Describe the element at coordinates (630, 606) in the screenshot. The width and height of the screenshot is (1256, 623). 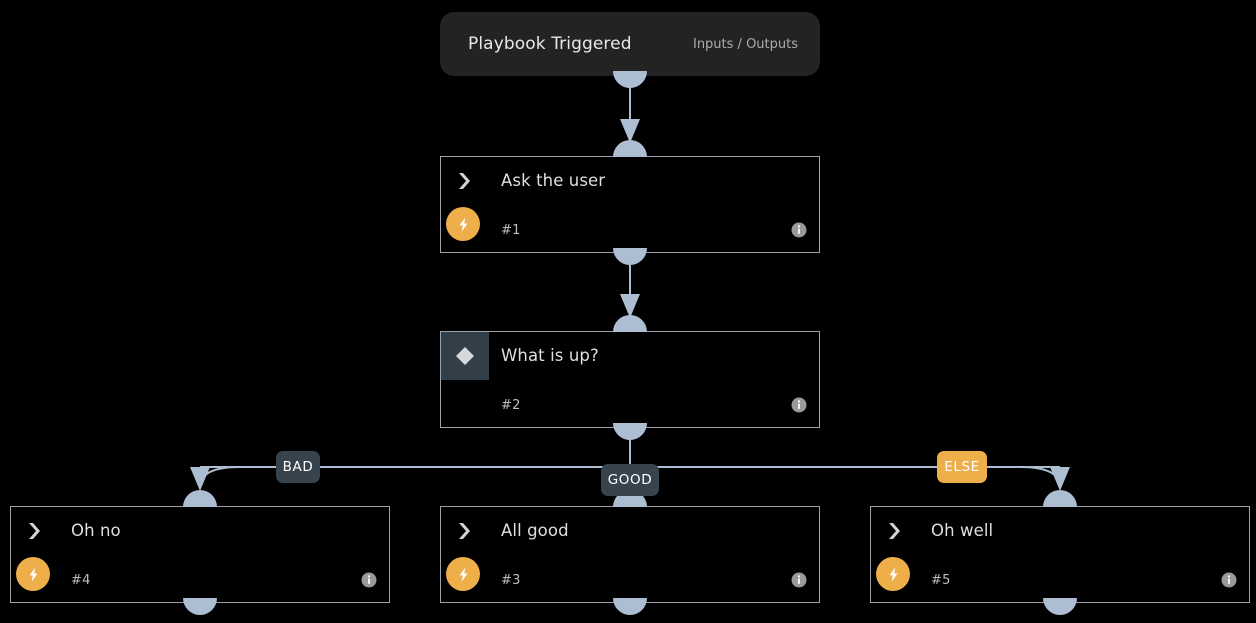
I see `step3-output-port` at that location.